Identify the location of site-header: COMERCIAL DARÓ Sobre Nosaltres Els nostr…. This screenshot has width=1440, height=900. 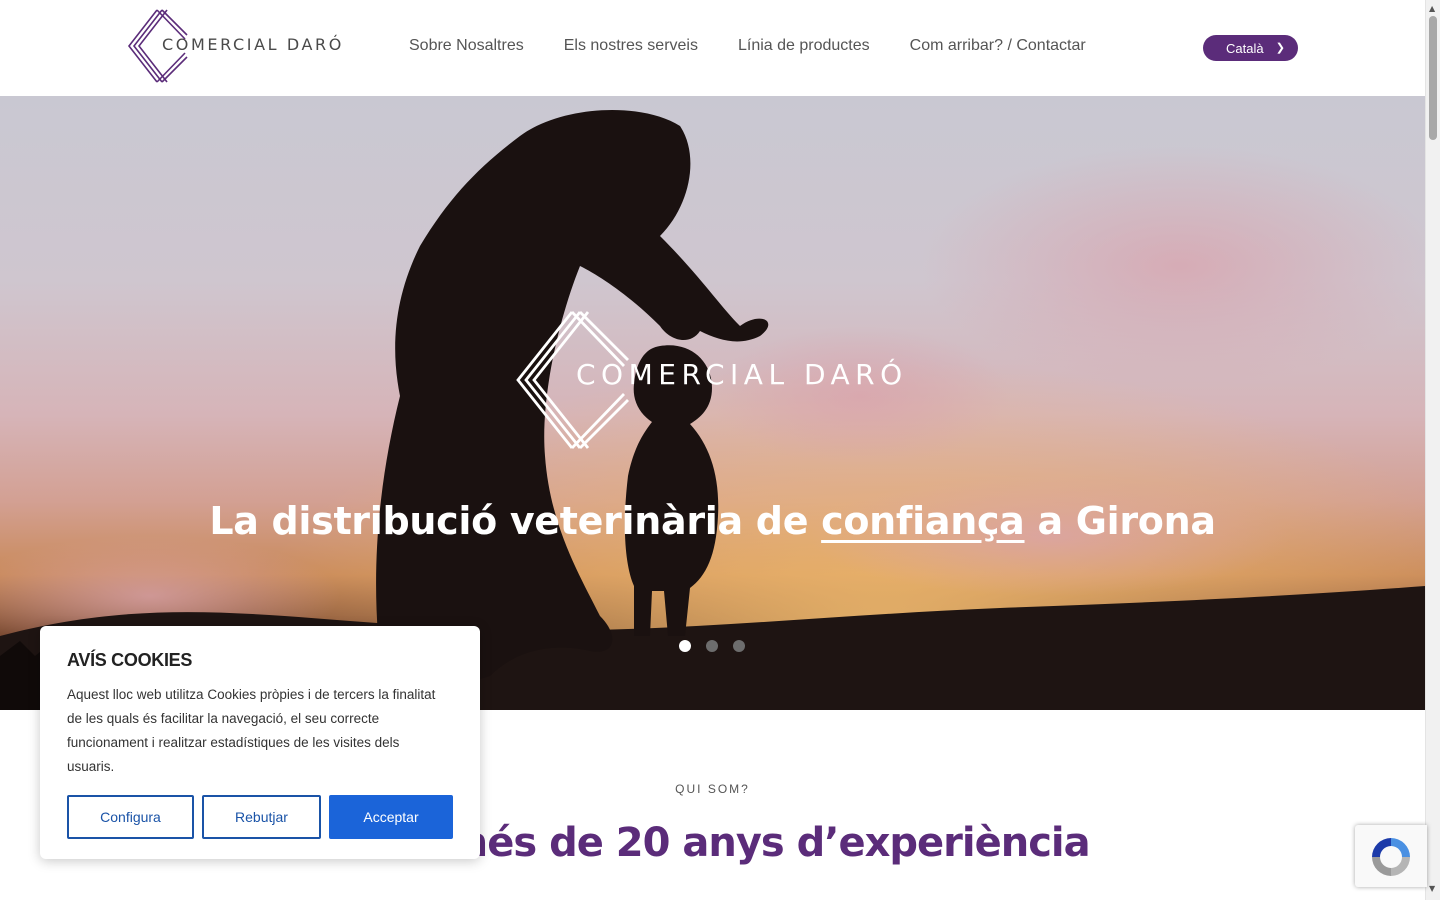
(712, 48).